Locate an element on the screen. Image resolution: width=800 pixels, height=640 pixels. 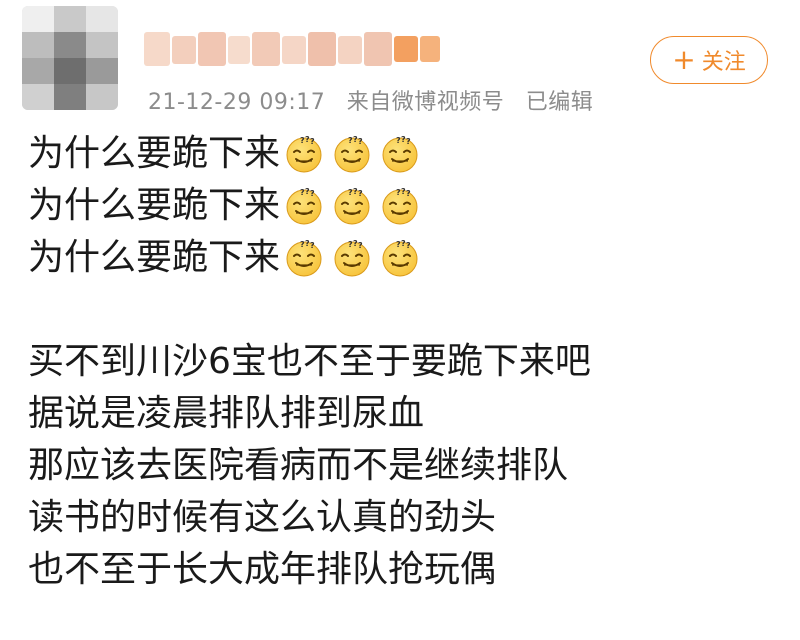
post-meta: 21-12-29 09:17 来自微博视频号 已编辑 is located at coordinates (377, 100).